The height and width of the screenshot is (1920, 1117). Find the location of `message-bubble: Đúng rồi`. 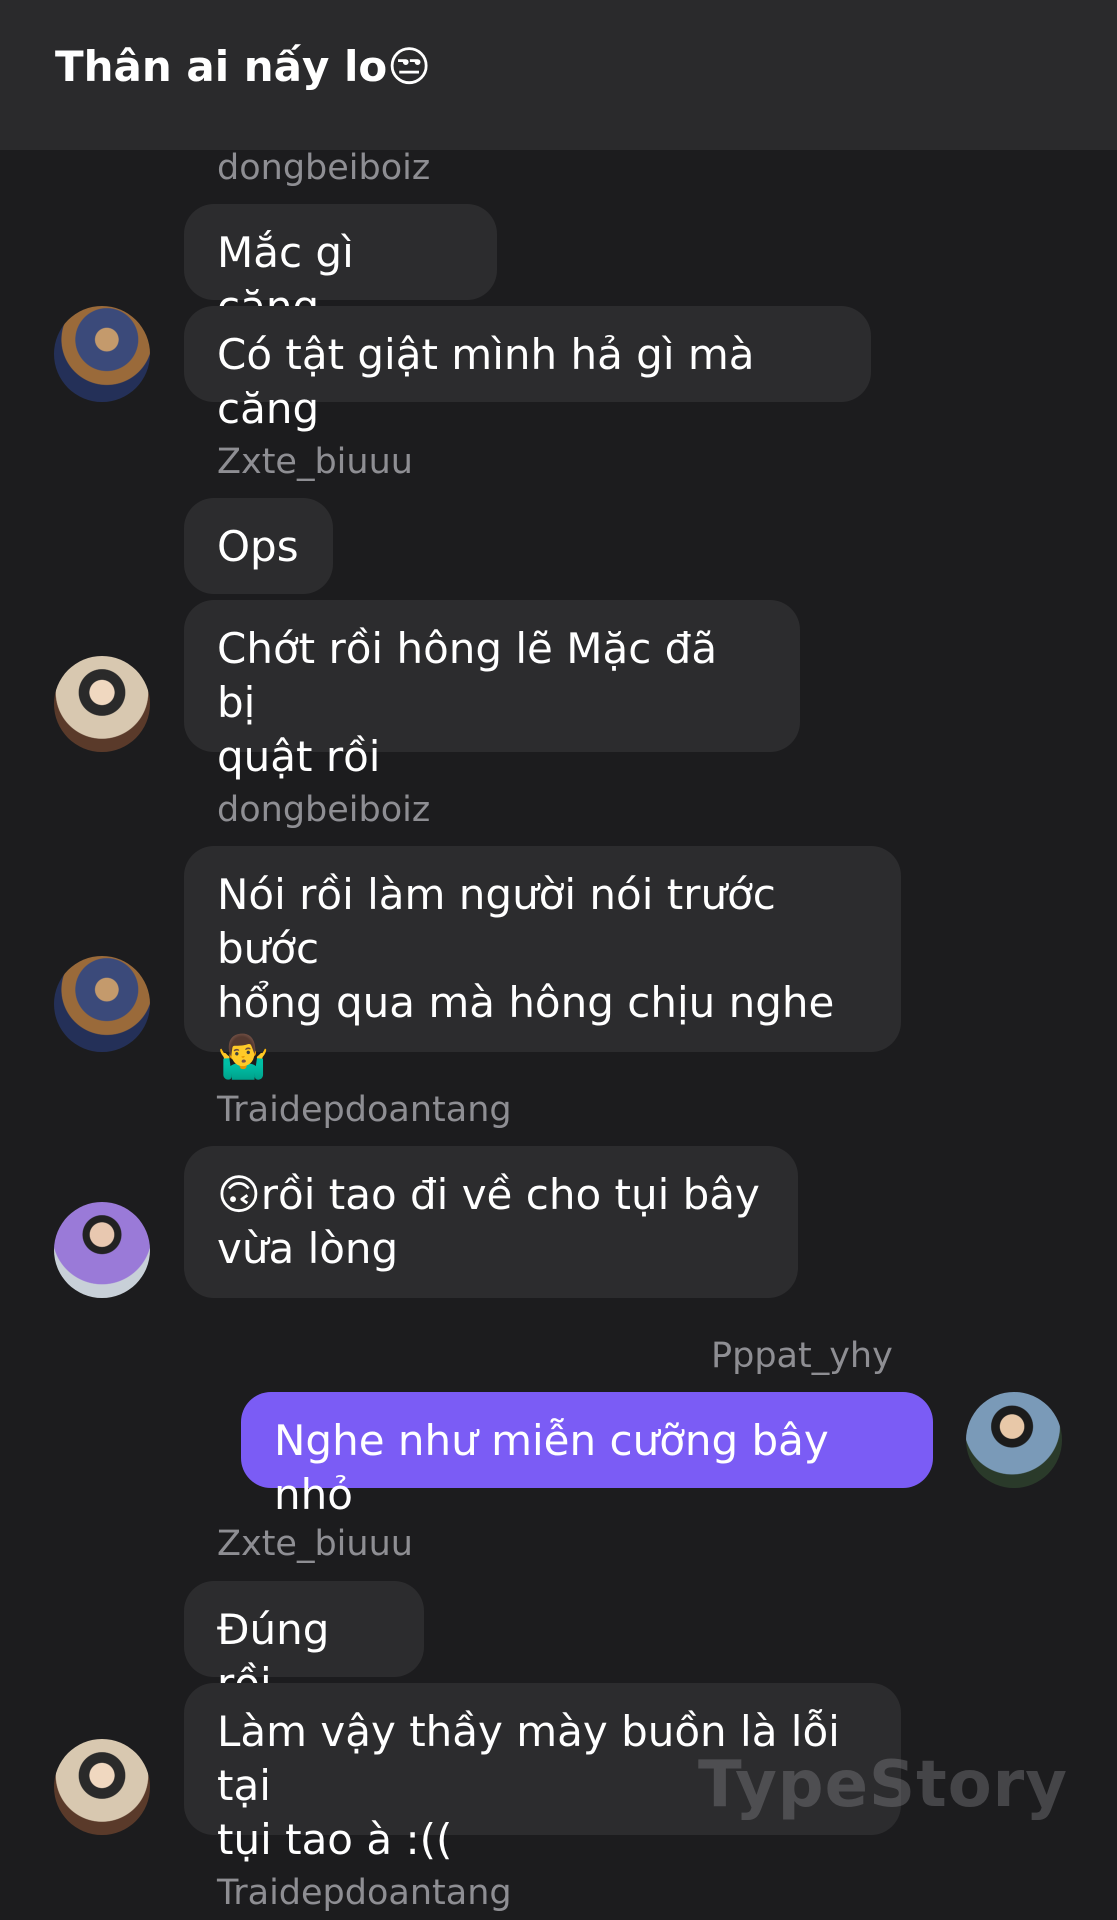

message-bubble: Đúng rồi is located at coordinates (304, 1644).